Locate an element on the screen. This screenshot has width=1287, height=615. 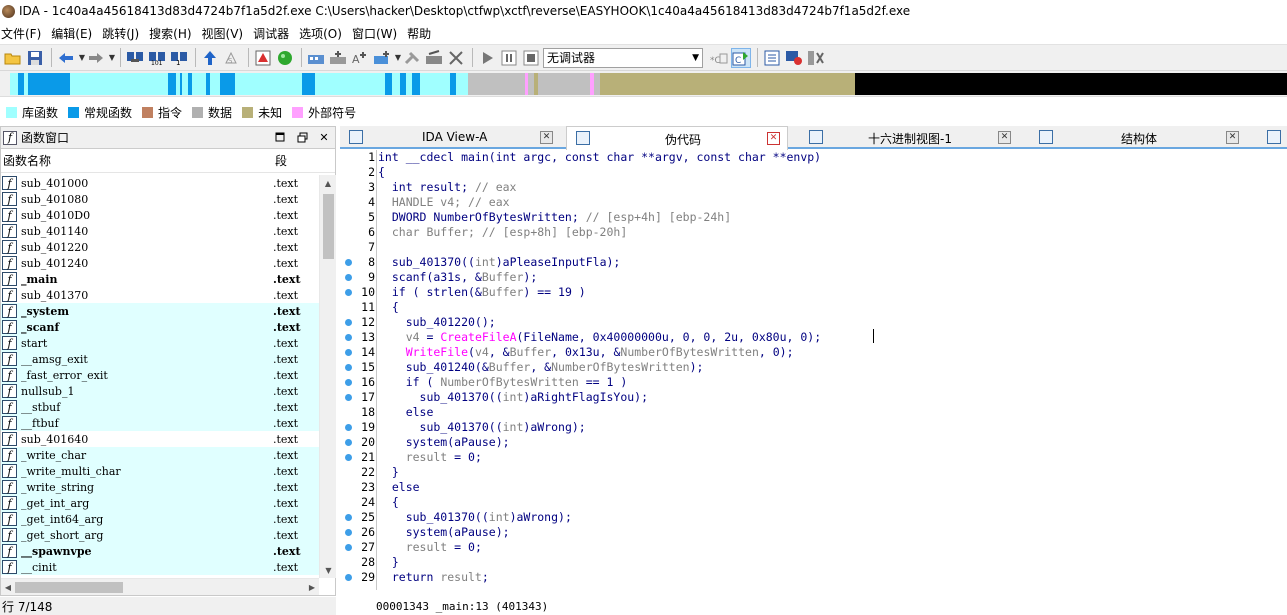
menu-options: 选项(O) is located at coordinates (323, 33).